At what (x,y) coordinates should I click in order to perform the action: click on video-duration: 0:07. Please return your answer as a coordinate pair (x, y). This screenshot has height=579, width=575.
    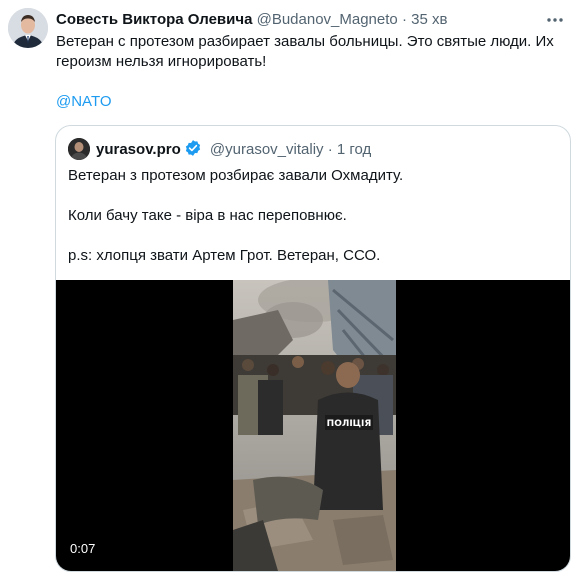
    Looking at the image, I should click on (83, 548).